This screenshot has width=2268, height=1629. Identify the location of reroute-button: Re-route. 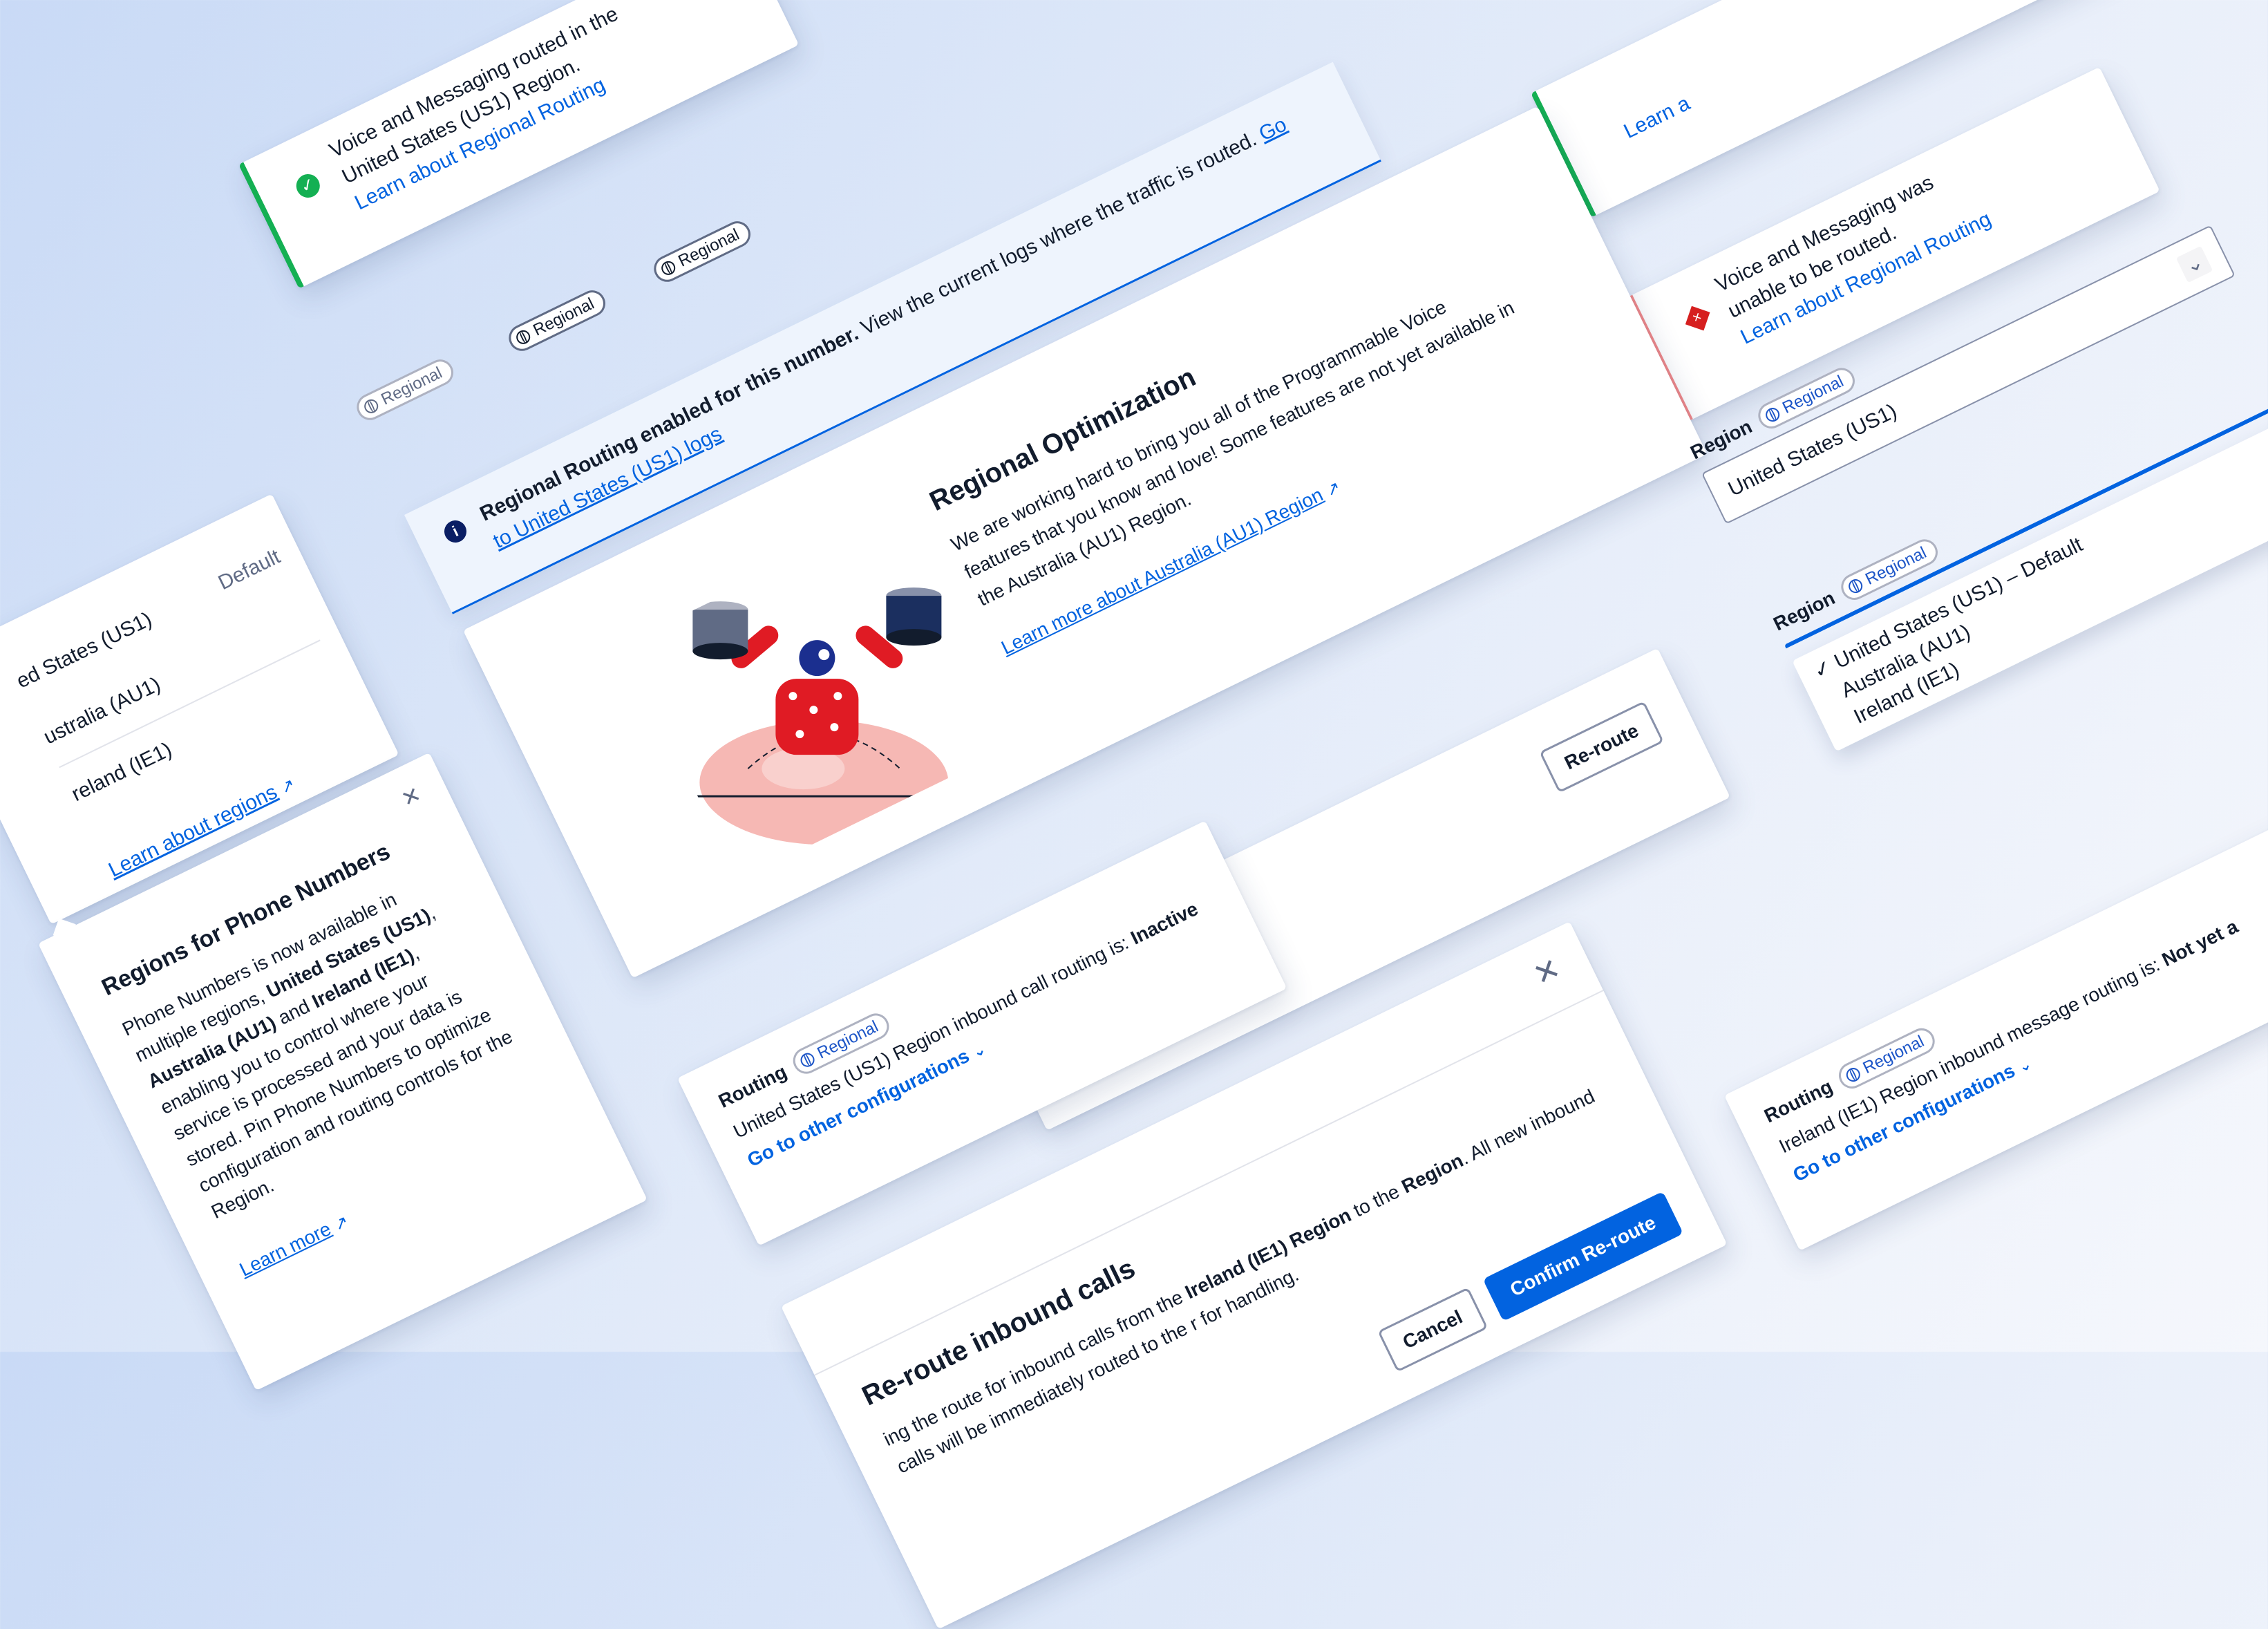
(1602, 747).